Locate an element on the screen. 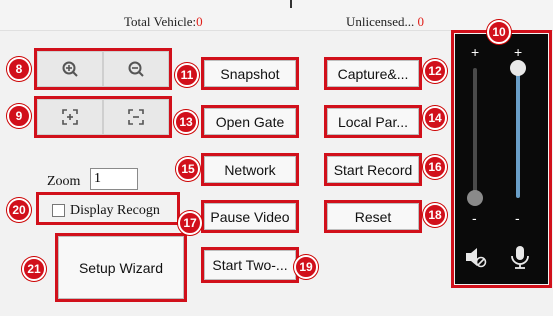  annotation-badge-10: 10 is located at coordinates (499, 32).